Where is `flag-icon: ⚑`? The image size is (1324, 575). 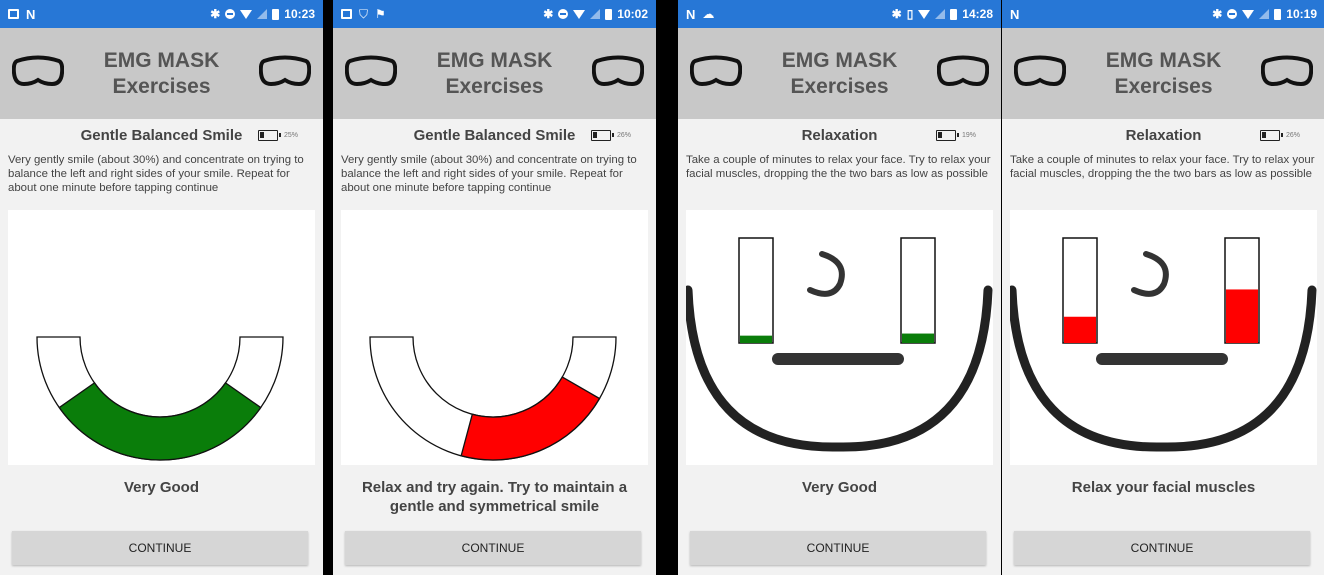 flag-icon: ⚑ is located at coordinates (380, 14).